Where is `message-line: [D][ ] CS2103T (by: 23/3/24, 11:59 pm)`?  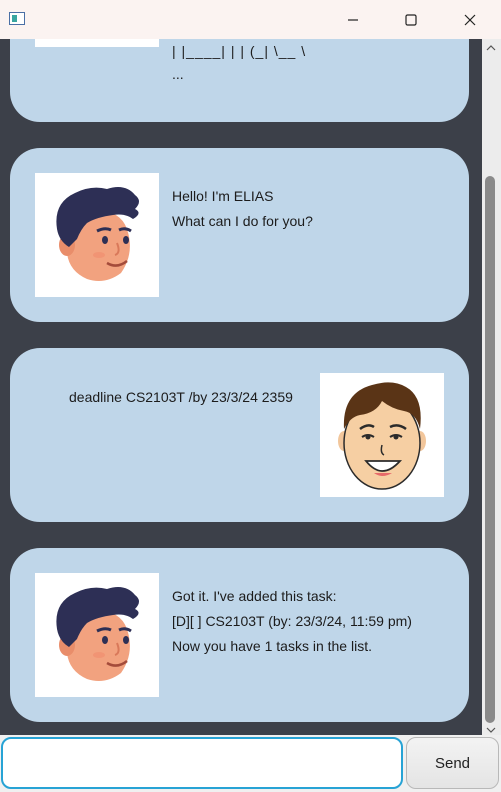
message-line: [D][ ] CS2103T (by: 23/3/24, 11:59 pm) is located at coordinates (292, 621).